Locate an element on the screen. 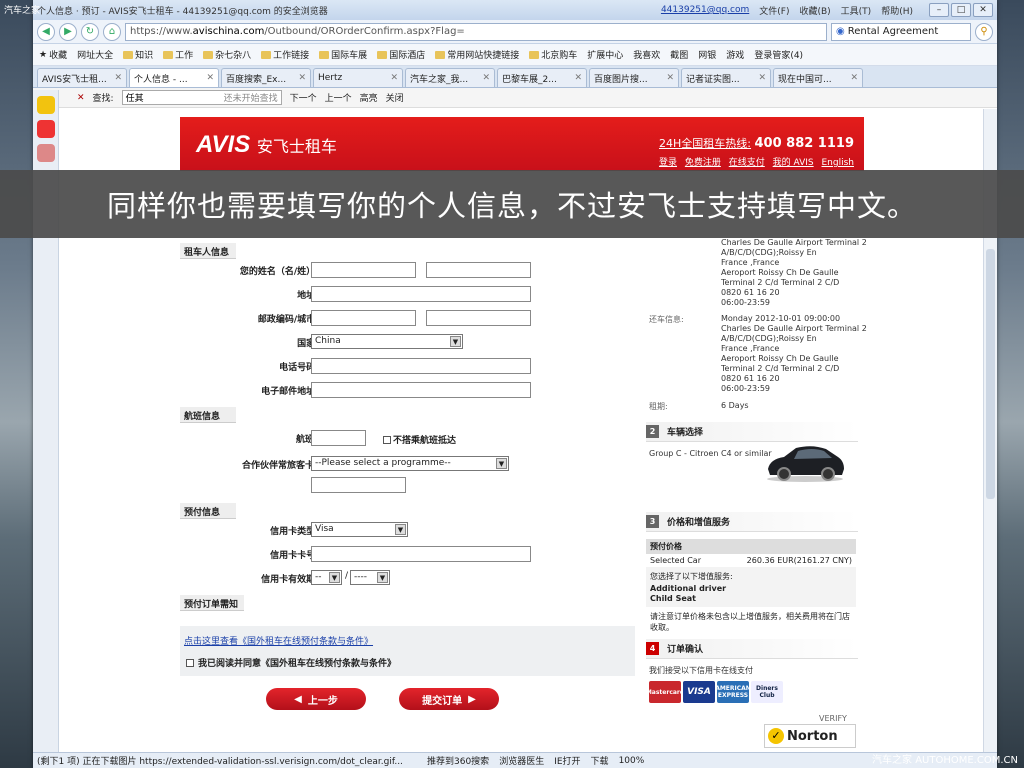 The width and height of the screenshot is (1024, 768). pay-online-link: 在线支付 is located at coordinates (747, 163).